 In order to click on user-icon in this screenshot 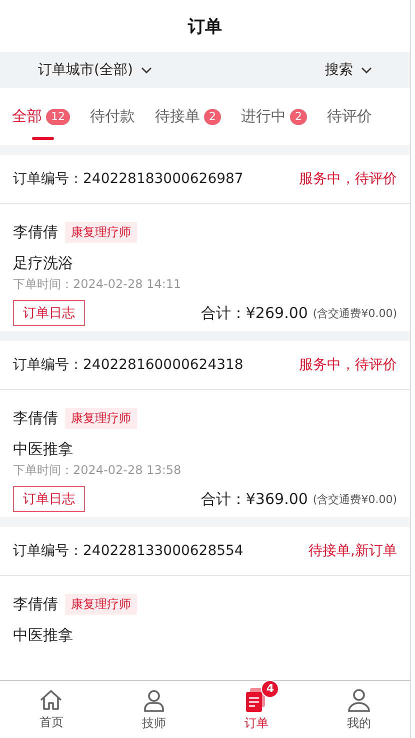, I will do `click(358, 700)`.